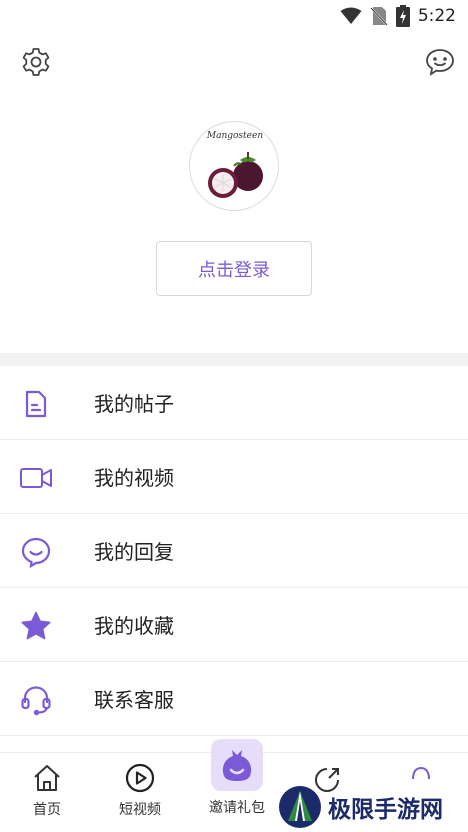 The image size is (468, 832). I want to click on login-button: 点击登录, so click(234, 268).